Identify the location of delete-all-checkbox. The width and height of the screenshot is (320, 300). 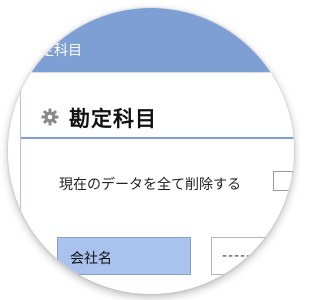
(283, 181).